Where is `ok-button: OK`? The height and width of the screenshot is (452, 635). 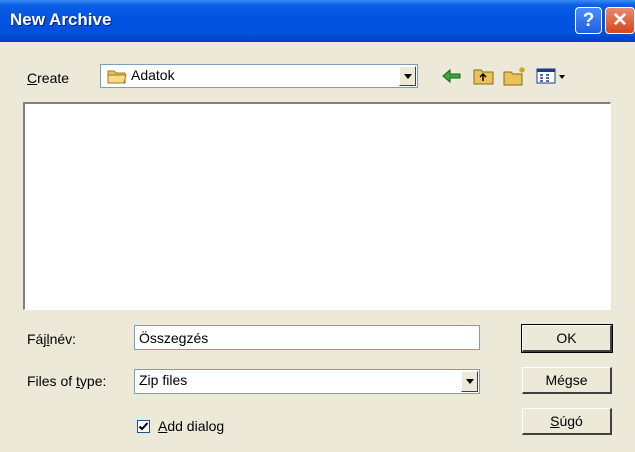
ok-button: OK is located at coordinates (567, 338).